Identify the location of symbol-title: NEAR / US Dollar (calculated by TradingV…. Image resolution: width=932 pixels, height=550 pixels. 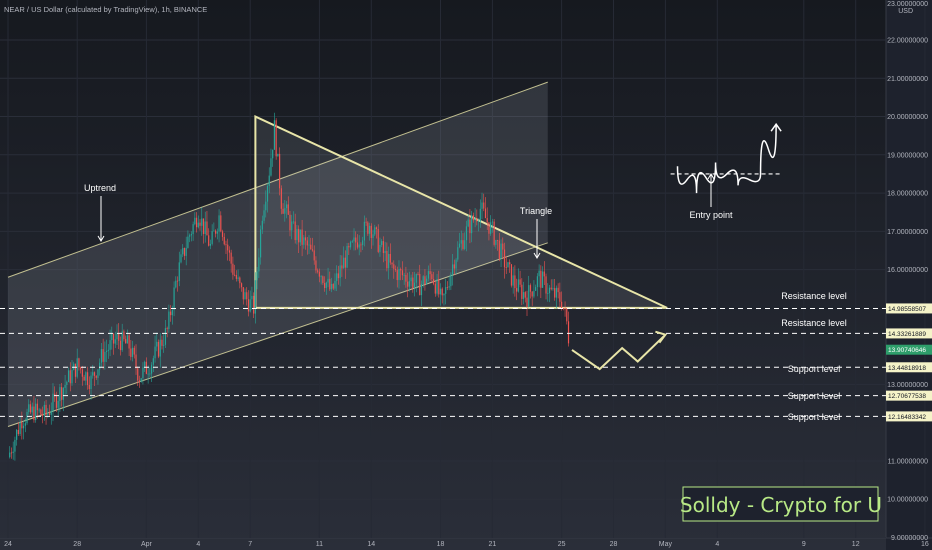
(105, 9).